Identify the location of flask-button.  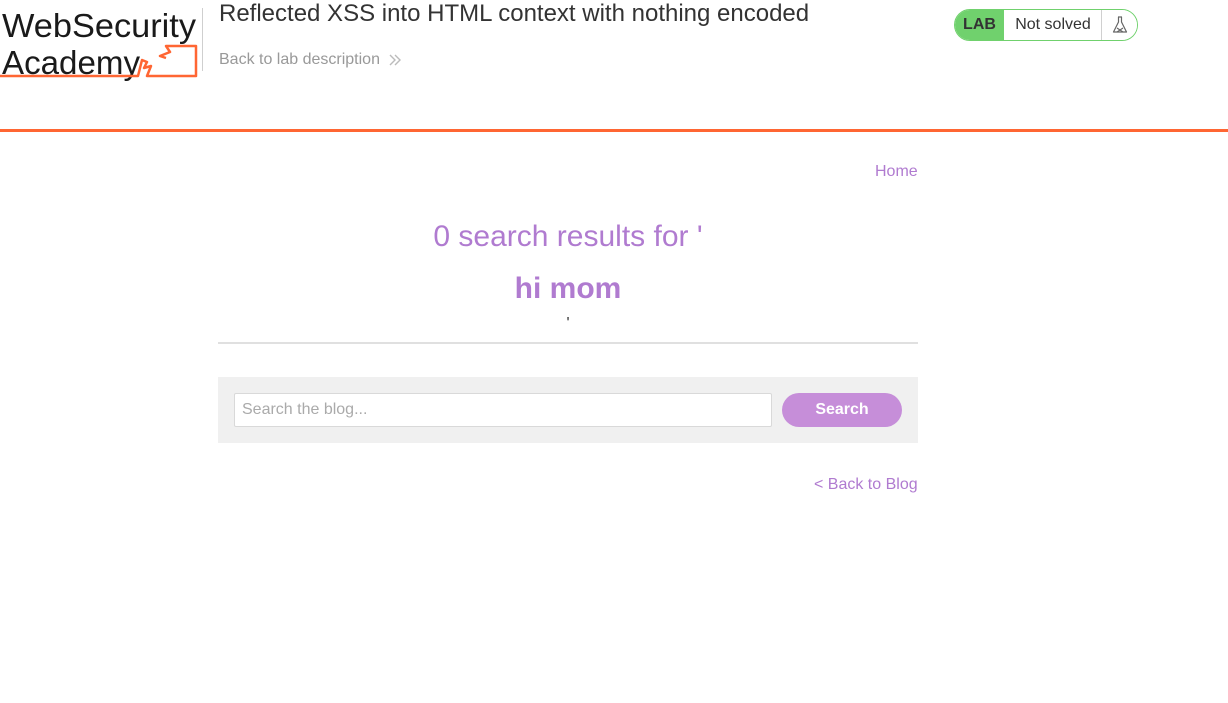
(1119, 25).